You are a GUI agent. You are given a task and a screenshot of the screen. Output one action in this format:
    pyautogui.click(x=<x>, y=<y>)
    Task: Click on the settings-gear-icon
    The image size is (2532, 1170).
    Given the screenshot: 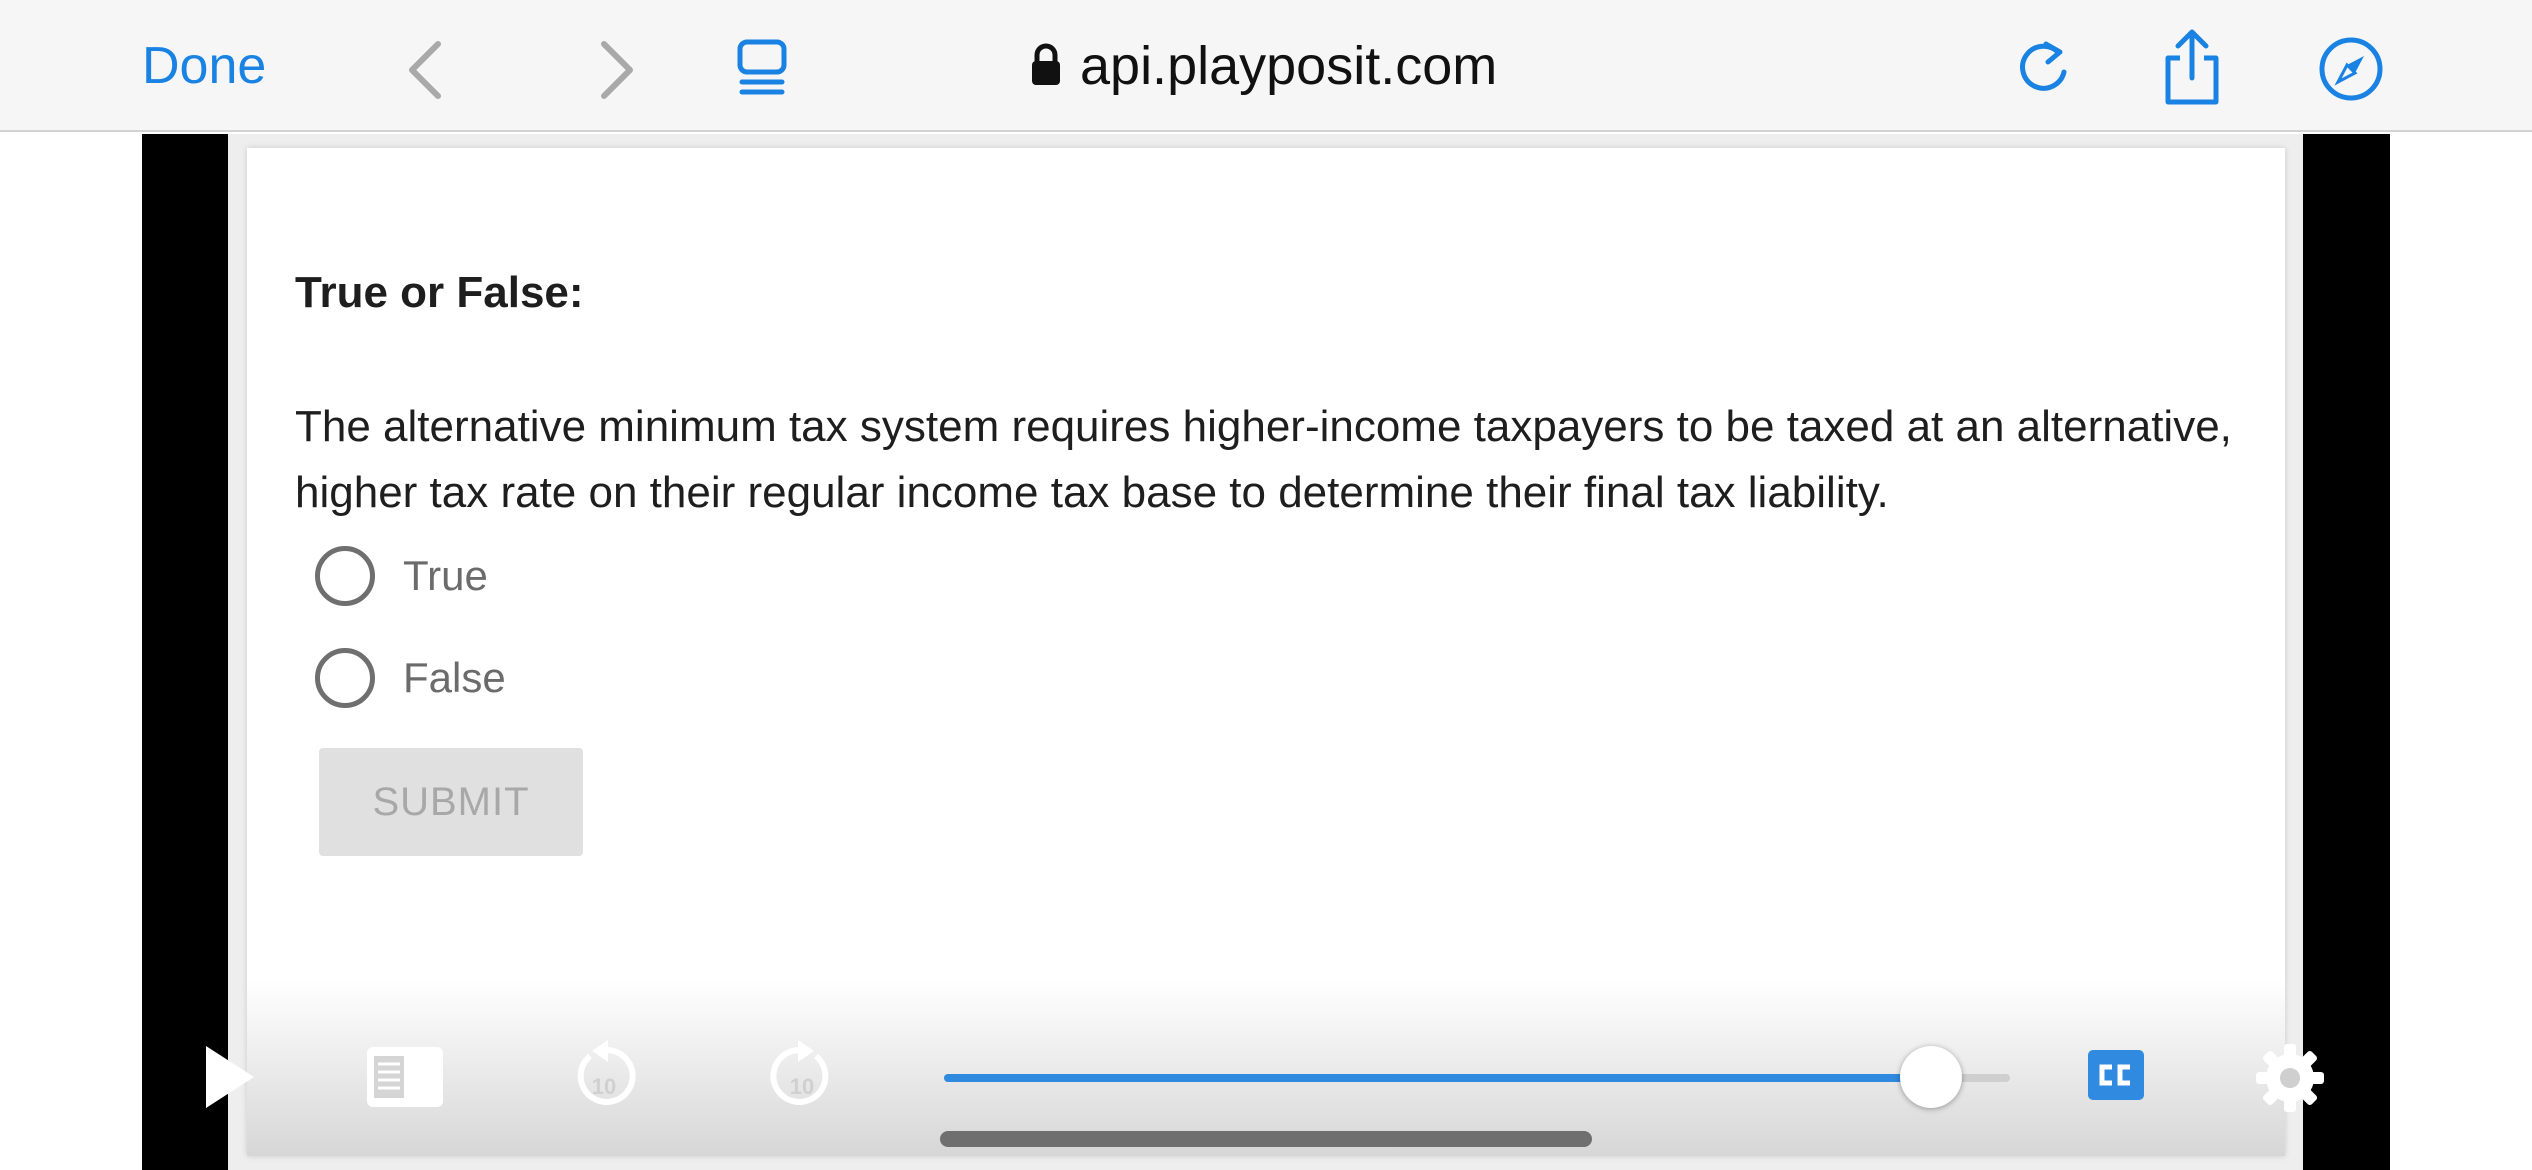 What is the action you would take?
    pyautogui.click(x=2290, y=1078)
    